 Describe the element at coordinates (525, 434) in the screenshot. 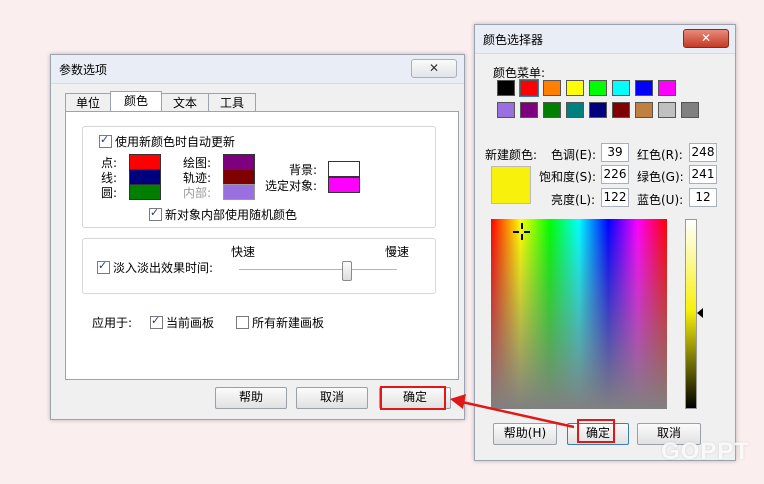

I see `picker-help-button: 帮助(H)` at that location.